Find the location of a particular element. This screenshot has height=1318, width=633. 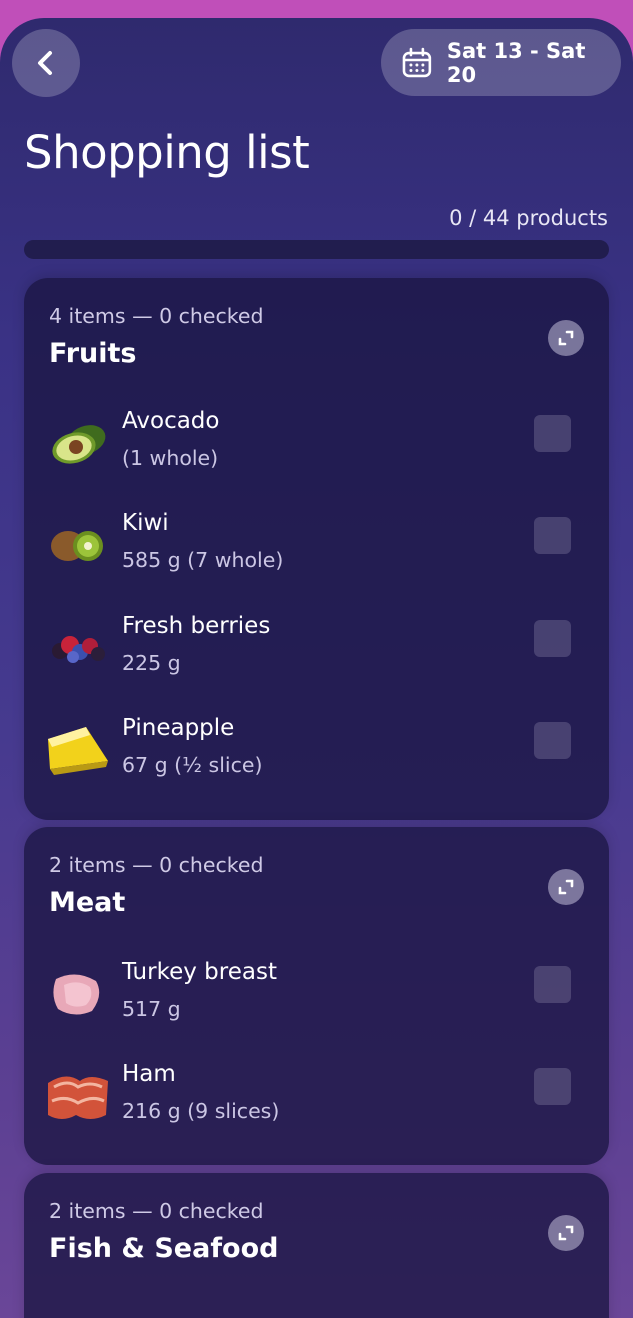

list-item: Kiwi 585 g (7 whole) is located at coordinates (316, 550).